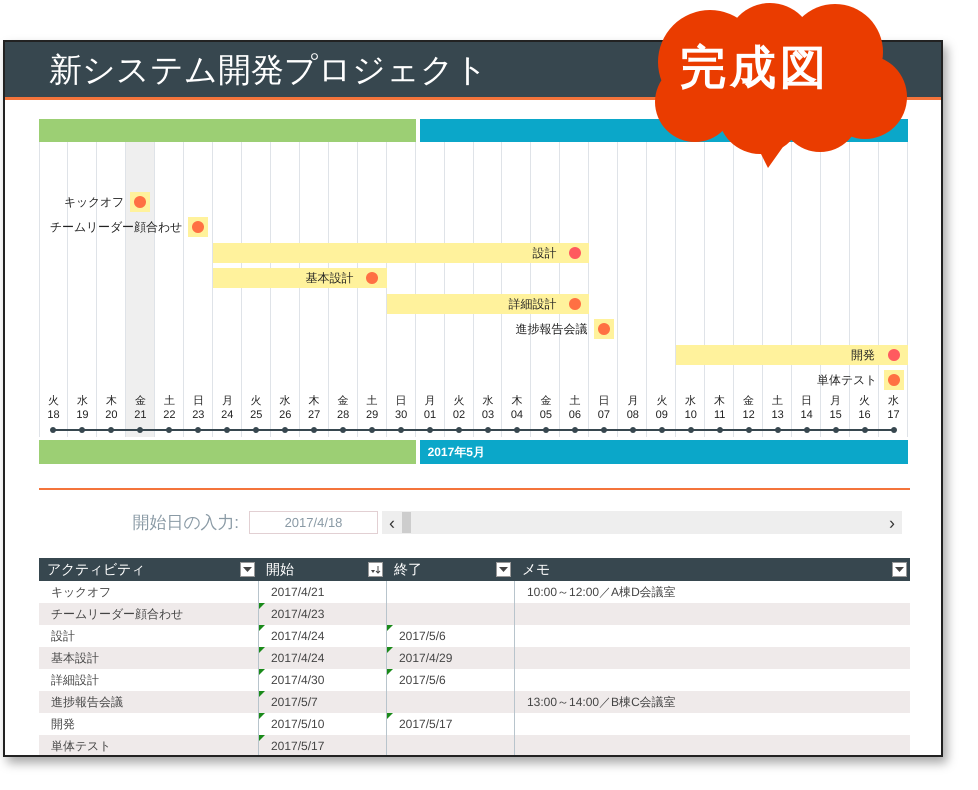 Image resolution: width=978 pixels, height=790 pixels. I want to click on table-cell-text: 2017/5/7, so click(294, 702).